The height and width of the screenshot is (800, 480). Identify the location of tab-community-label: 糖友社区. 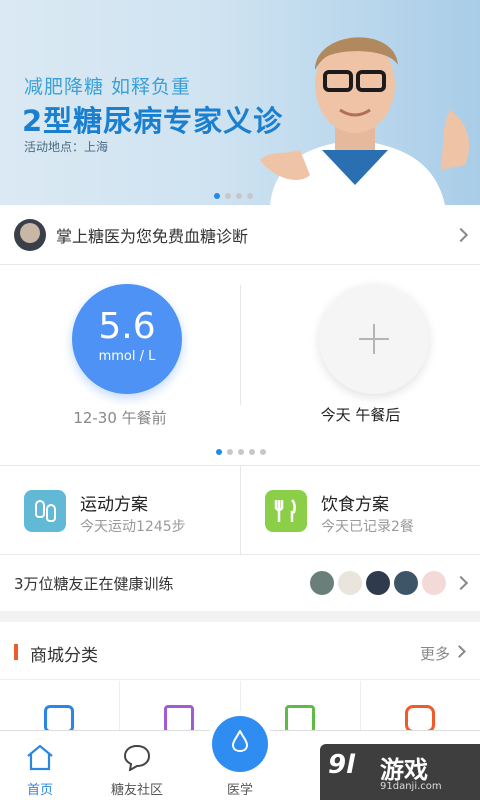
(136, 790).